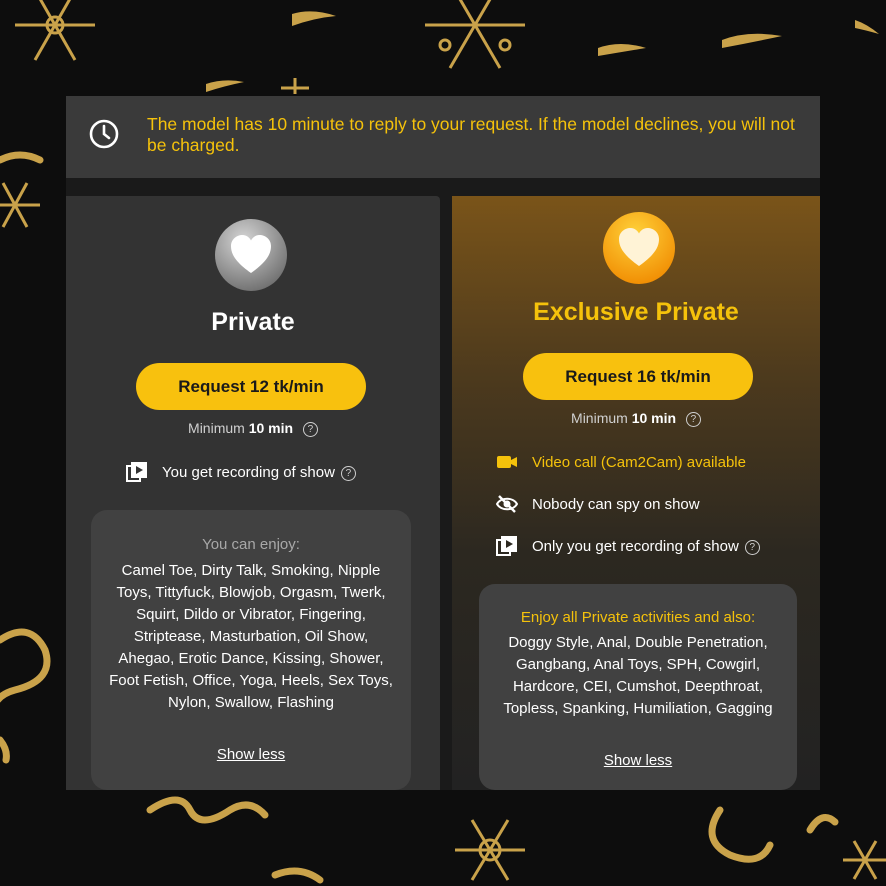  Describe the element at coordinates (638, 617) in the screenshot. I see `enjoy-heading: Enjoy all Private activities and also:` at that location.